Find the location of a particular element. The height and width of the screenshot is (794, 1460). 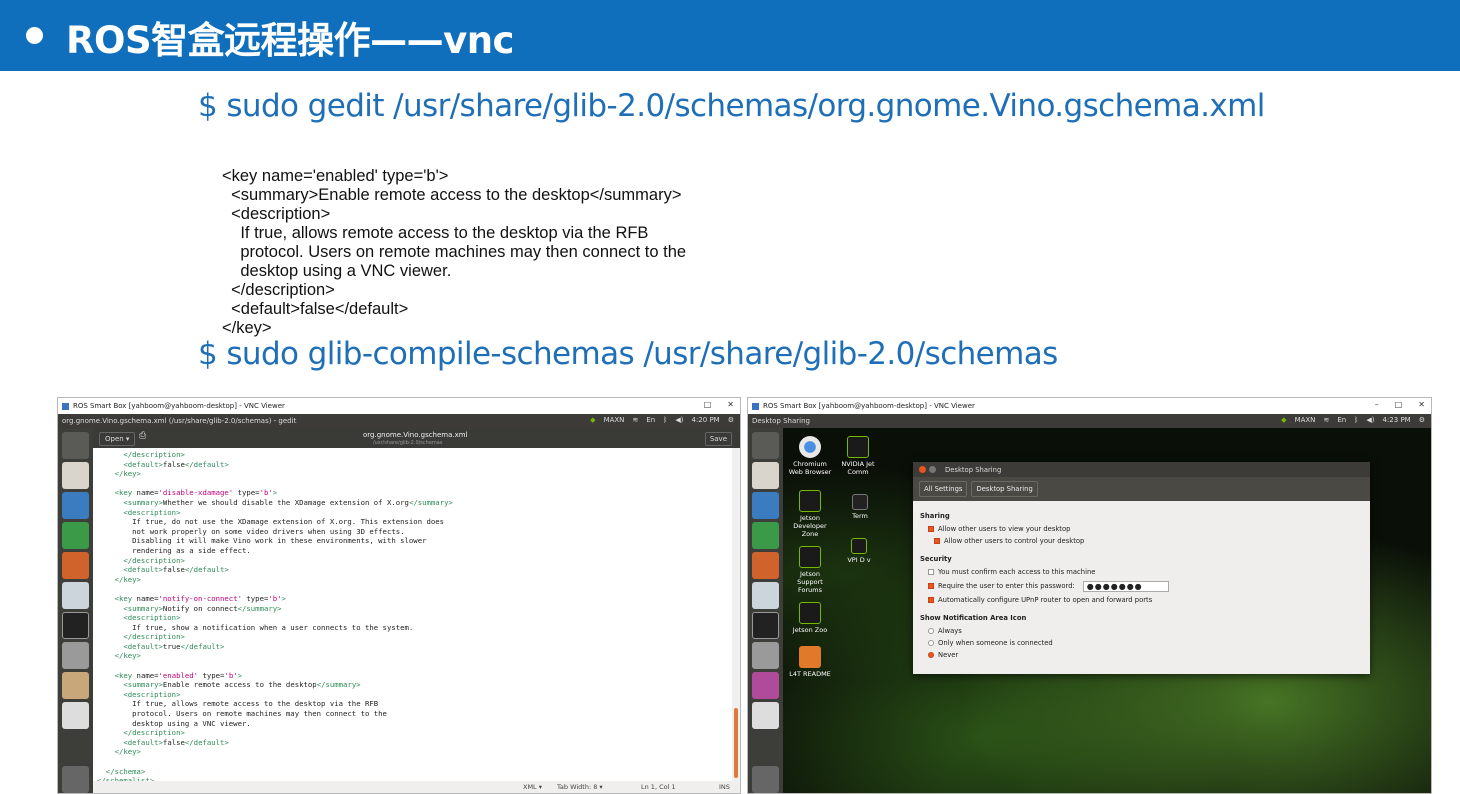

tab-width-selector: Tab Width: 8 ▾ is located at coordinates (580, 787).